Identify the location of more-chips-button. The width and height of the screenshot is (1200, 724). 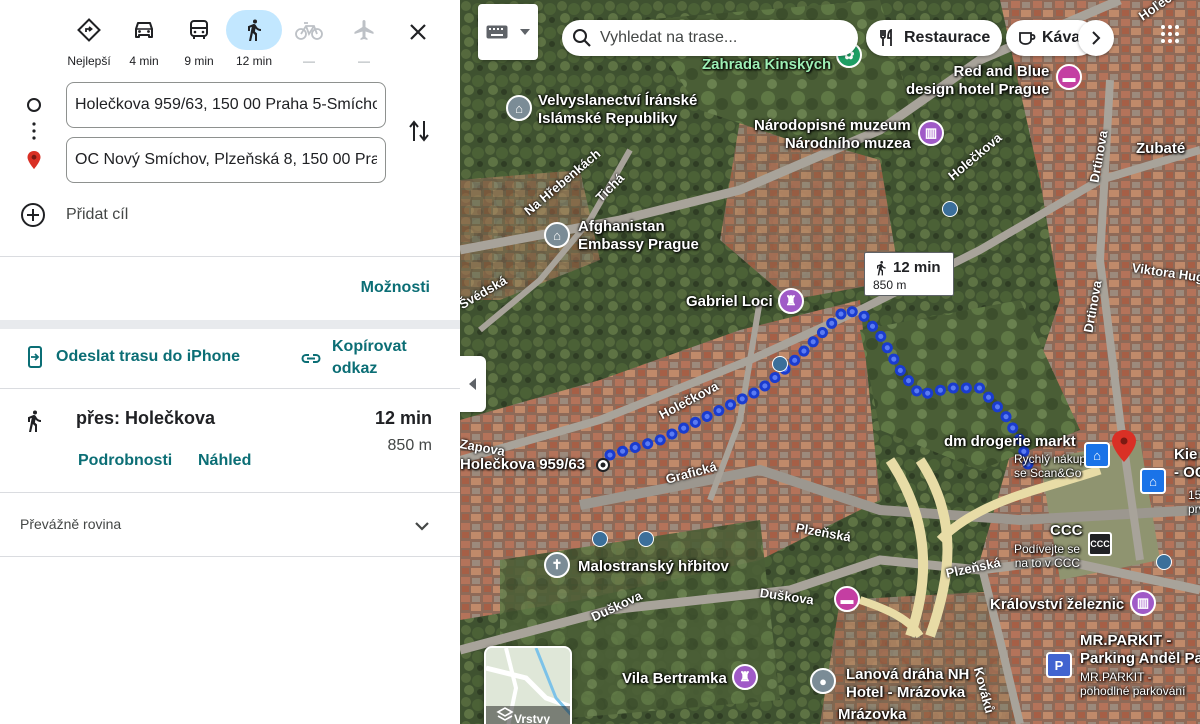
(1096, 38).